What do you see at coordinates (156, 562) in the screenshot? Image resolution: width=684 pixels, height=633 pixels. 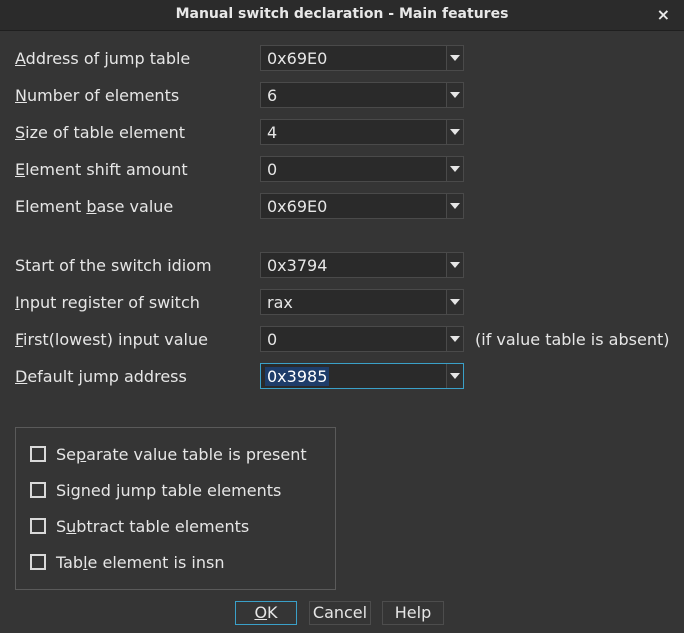 I see `label-text: e element is insn` at bounding box center [156, 562].